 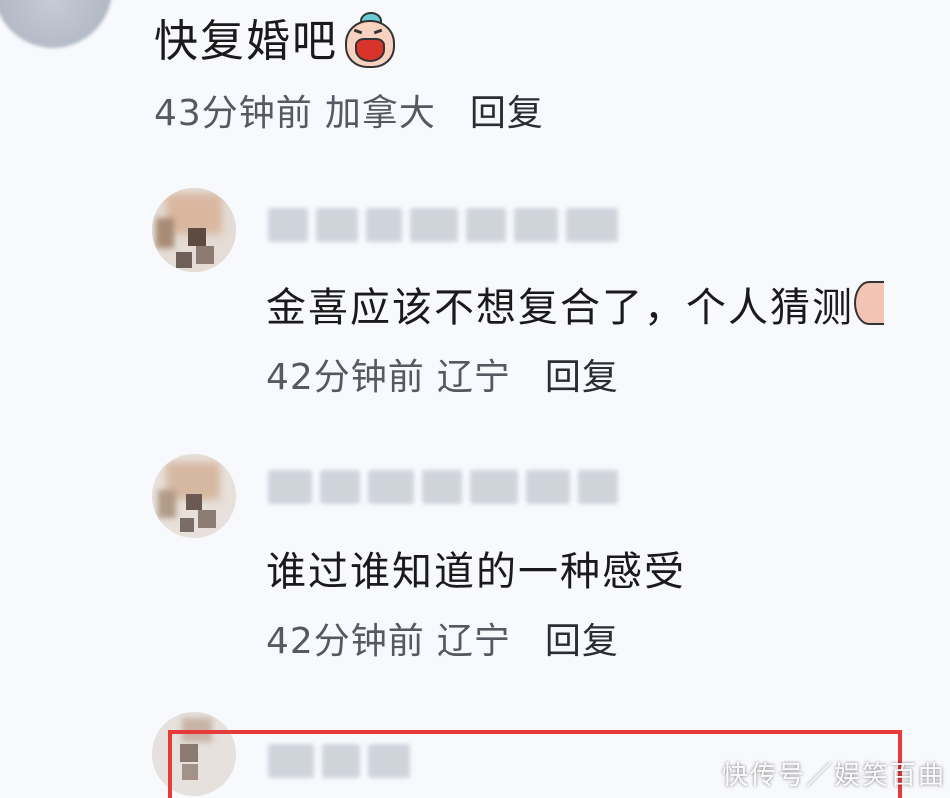 I want to click on reply-comment: 谁过谁知道的一种感受, so click(x=476, y=572).